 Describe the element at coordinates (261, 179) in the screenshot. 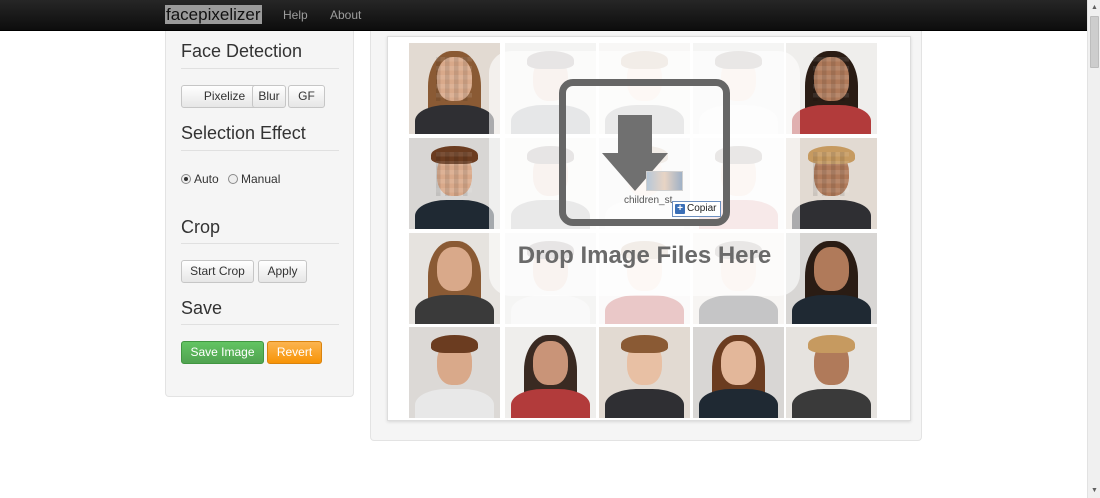

I see `radio-manual-label: Manual` at that location.